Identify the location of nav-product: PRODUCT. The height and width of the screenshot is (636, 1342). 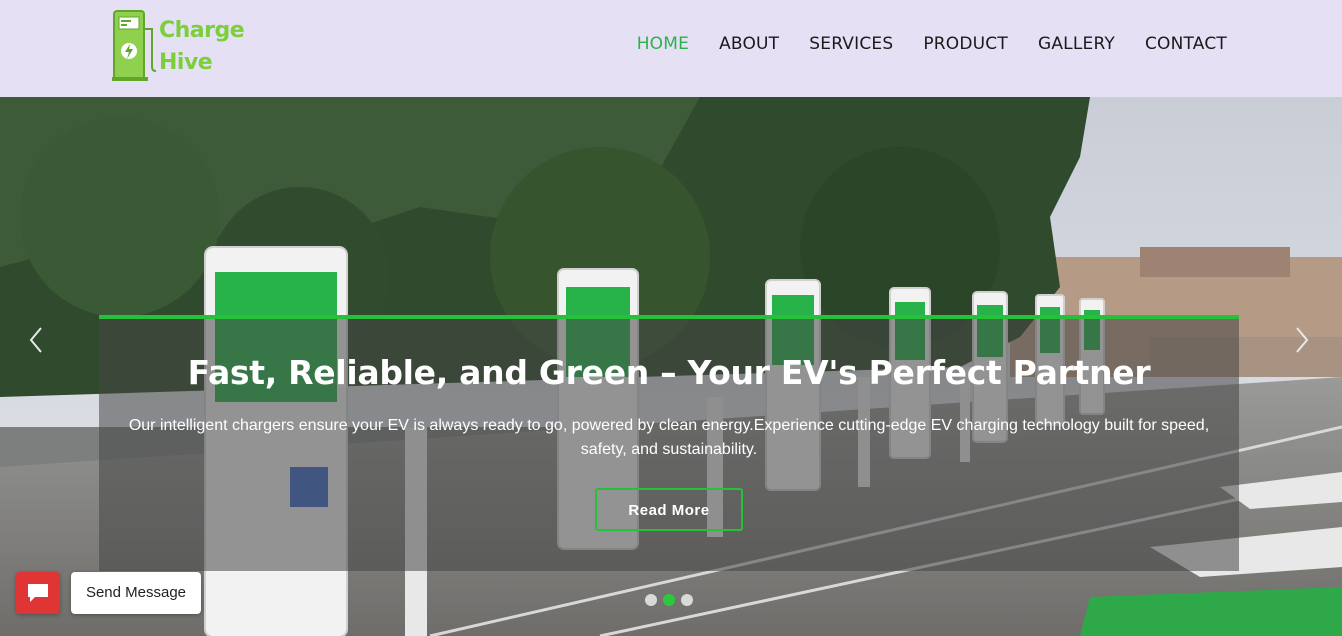
(965, 44).